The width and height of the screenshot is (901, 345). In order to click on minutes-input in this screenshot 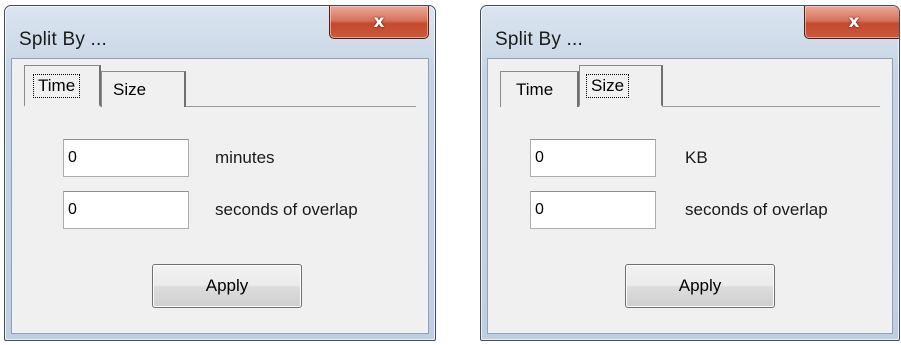, I will do `click(126, 158)`.